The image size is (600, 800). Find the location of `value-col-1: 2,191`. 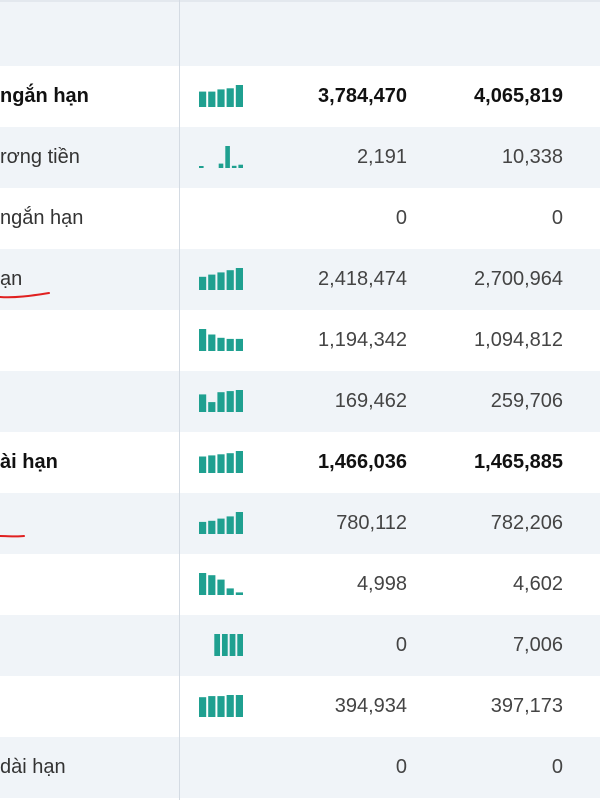

value-col-1: 2,191 is located at coordinates (381, 157).